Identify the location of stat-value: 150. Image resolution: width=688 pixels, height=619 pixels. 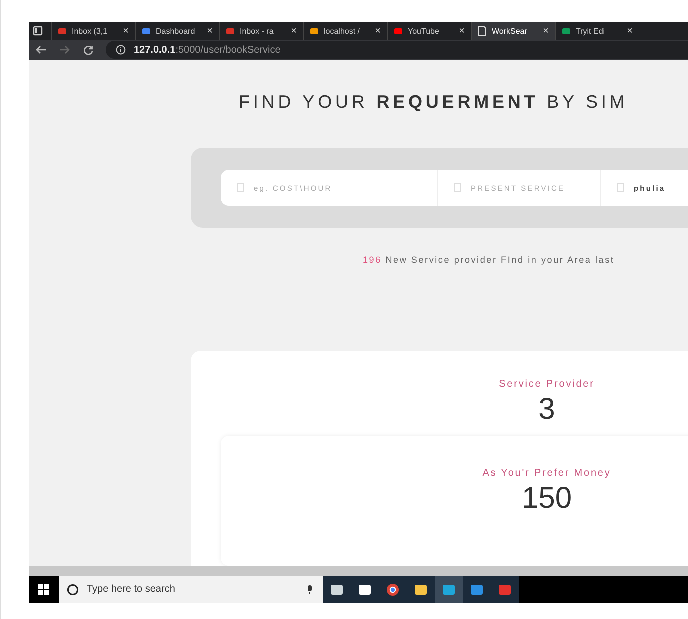
(547, 499).